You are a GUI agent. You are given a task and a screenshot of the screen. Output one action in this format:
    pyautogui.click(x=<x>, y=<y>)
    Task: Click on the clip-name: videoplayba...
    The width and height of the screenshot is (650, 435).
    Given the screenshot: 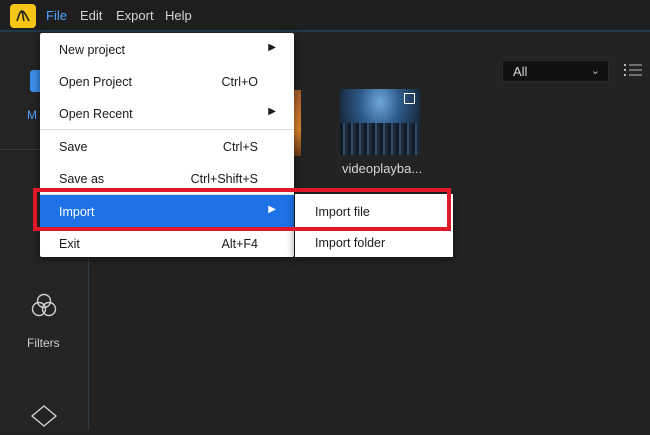 What is the action you would take?
    pyautogui.click(x=382, y=168)
    